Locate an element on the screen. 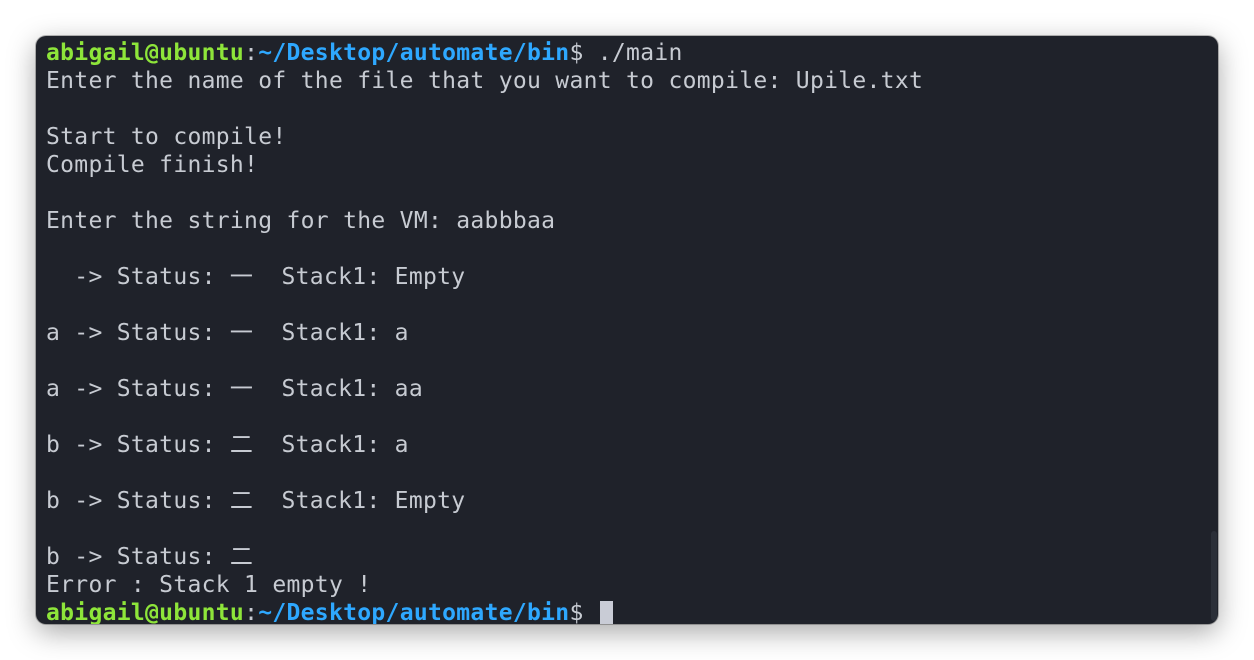 The width and height of the screenshot is (1254, 660). scrollbar is located at coordinates (1213, 330).